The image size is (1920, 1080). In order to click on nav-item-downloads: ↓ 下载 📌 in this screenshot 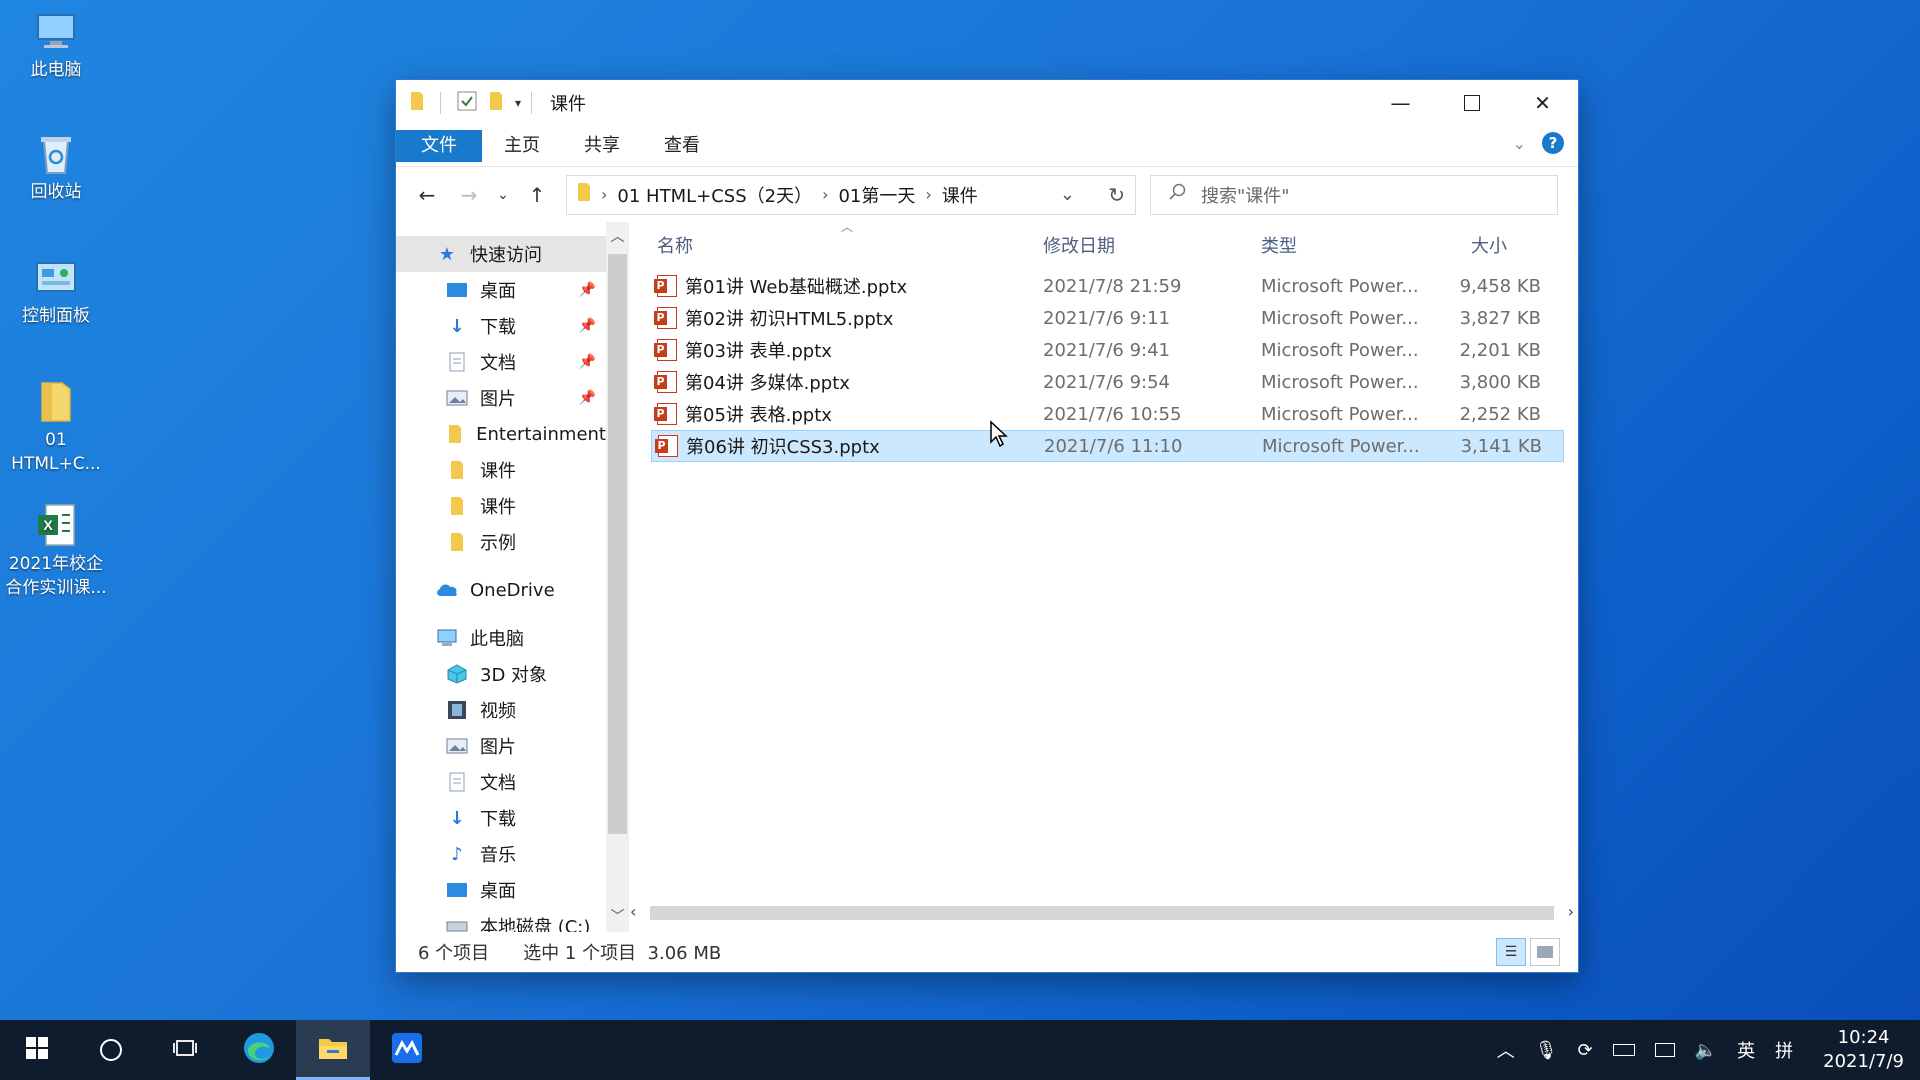, I will do `click(501, 326)`.